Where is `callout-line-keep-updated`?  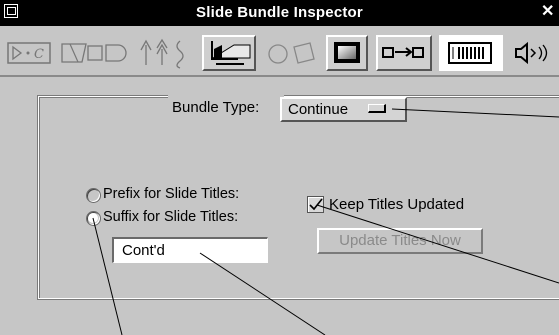 callout-line-keep-updated is located at coordinates (437, 244).